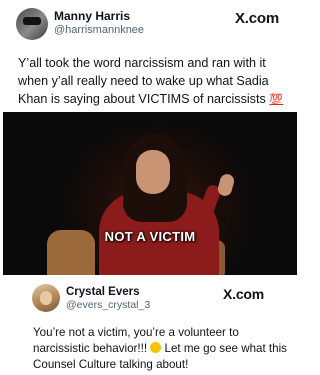  What do you see at coordinates (103, 292) in the screenshot?
I see `author-name: Crystal Evers` at bounding box center [103, 292].